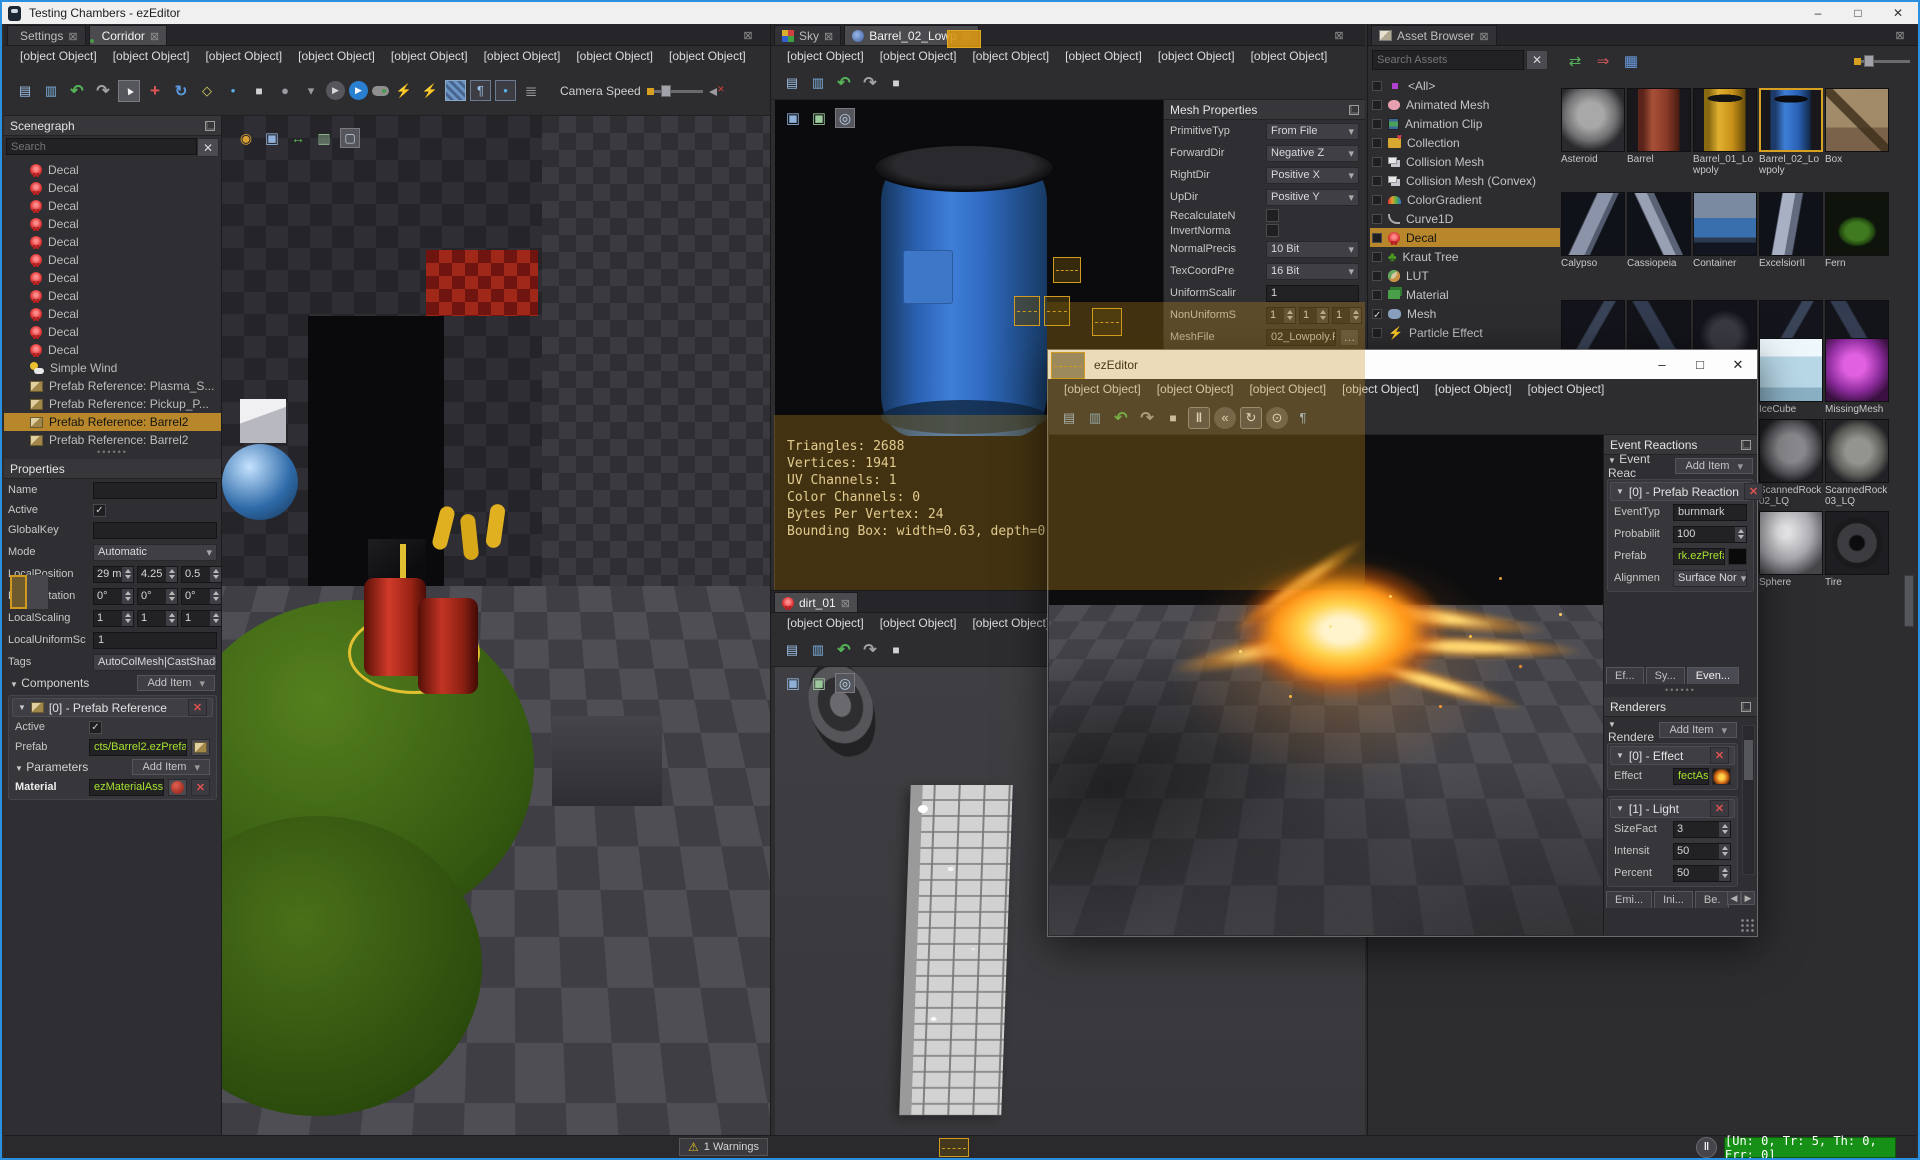 The height and width of the screenshot is (1160, 1920). What do you see at coordinates (95, 727) in the screenshot?
I see `component-active-checkbox: ✓` at bounding box center [95, 727].